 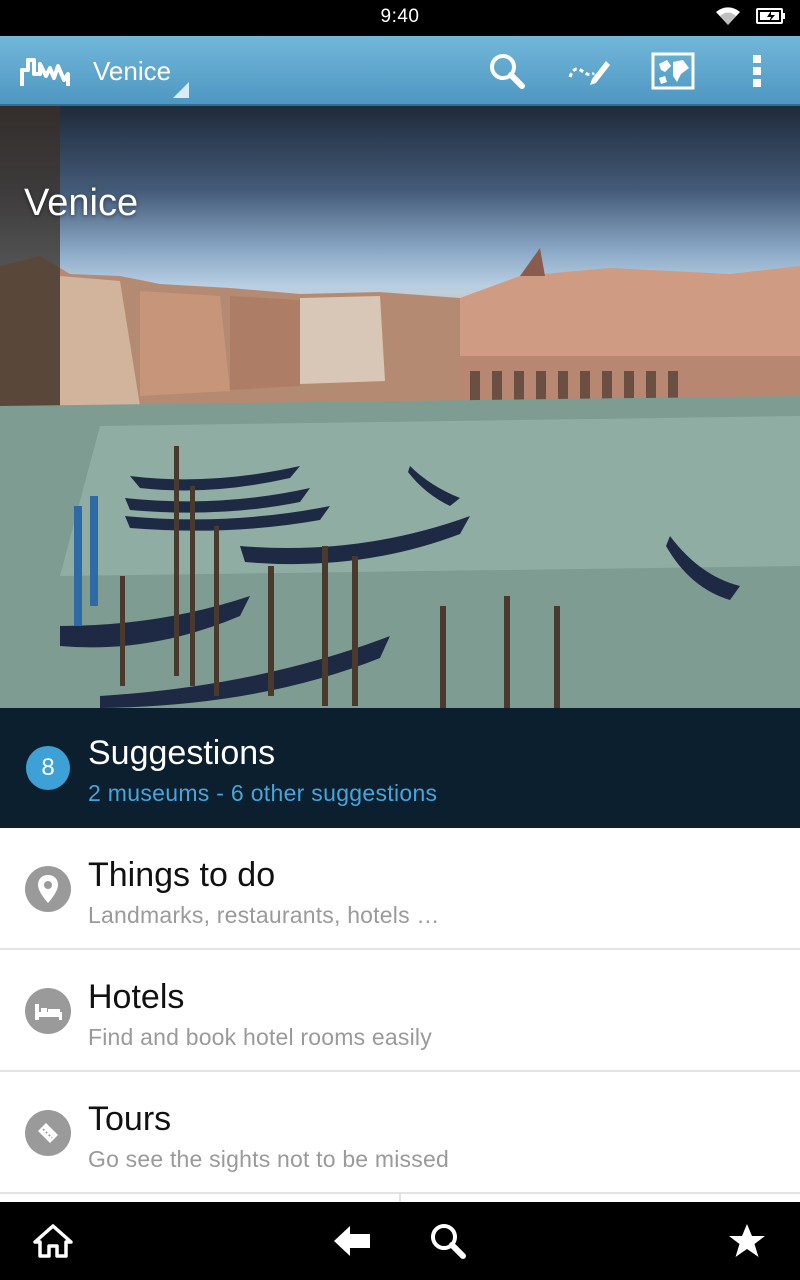 What do you see at coordinates (81, 203) in the screenshot?
I see `hero-title: Venice` at bounding box center [81, 203].